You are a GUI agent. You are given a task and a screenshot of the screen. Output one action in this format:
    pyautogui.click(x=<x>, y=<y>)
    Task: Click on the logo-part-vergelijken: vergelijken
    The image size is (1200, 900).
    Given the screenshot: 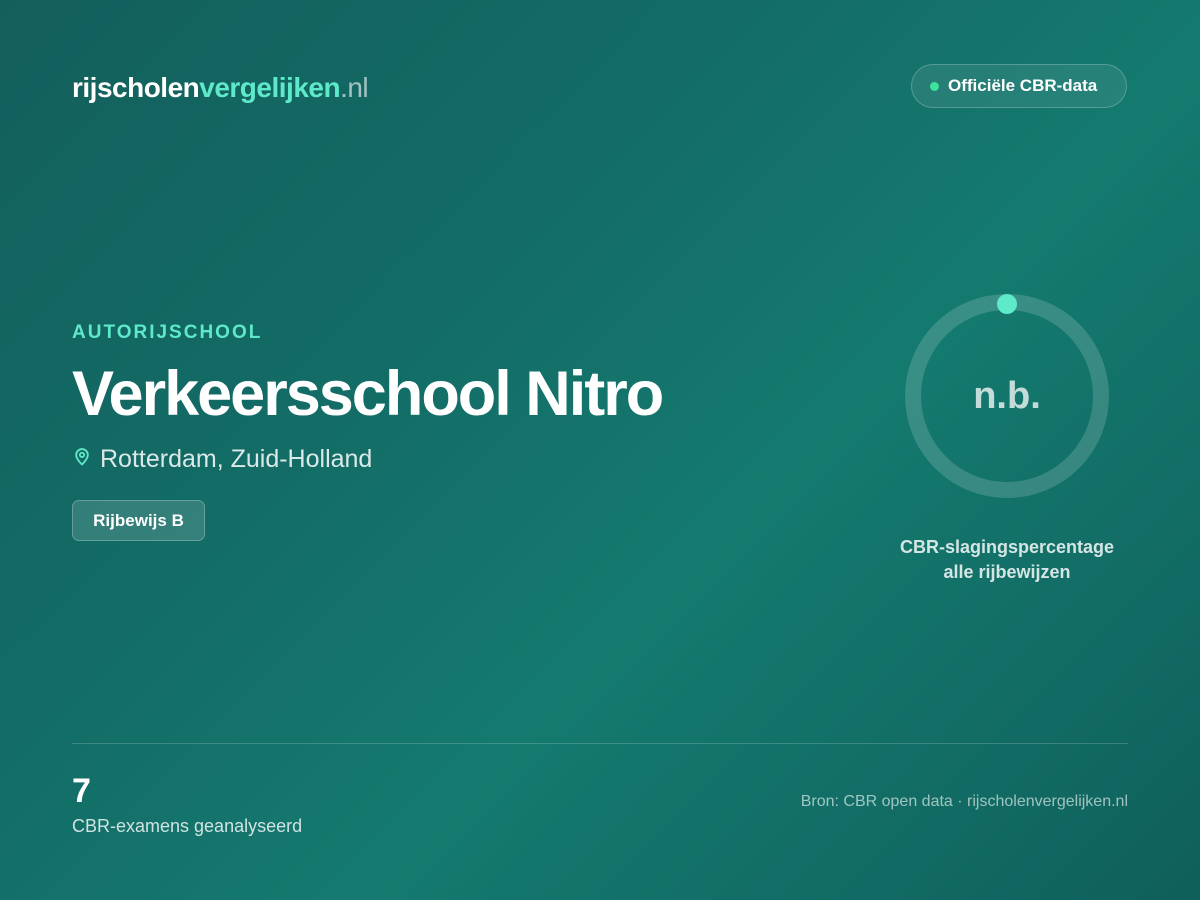 What is the action you would take?
    pyautogui.click(x=270, y=87)
    